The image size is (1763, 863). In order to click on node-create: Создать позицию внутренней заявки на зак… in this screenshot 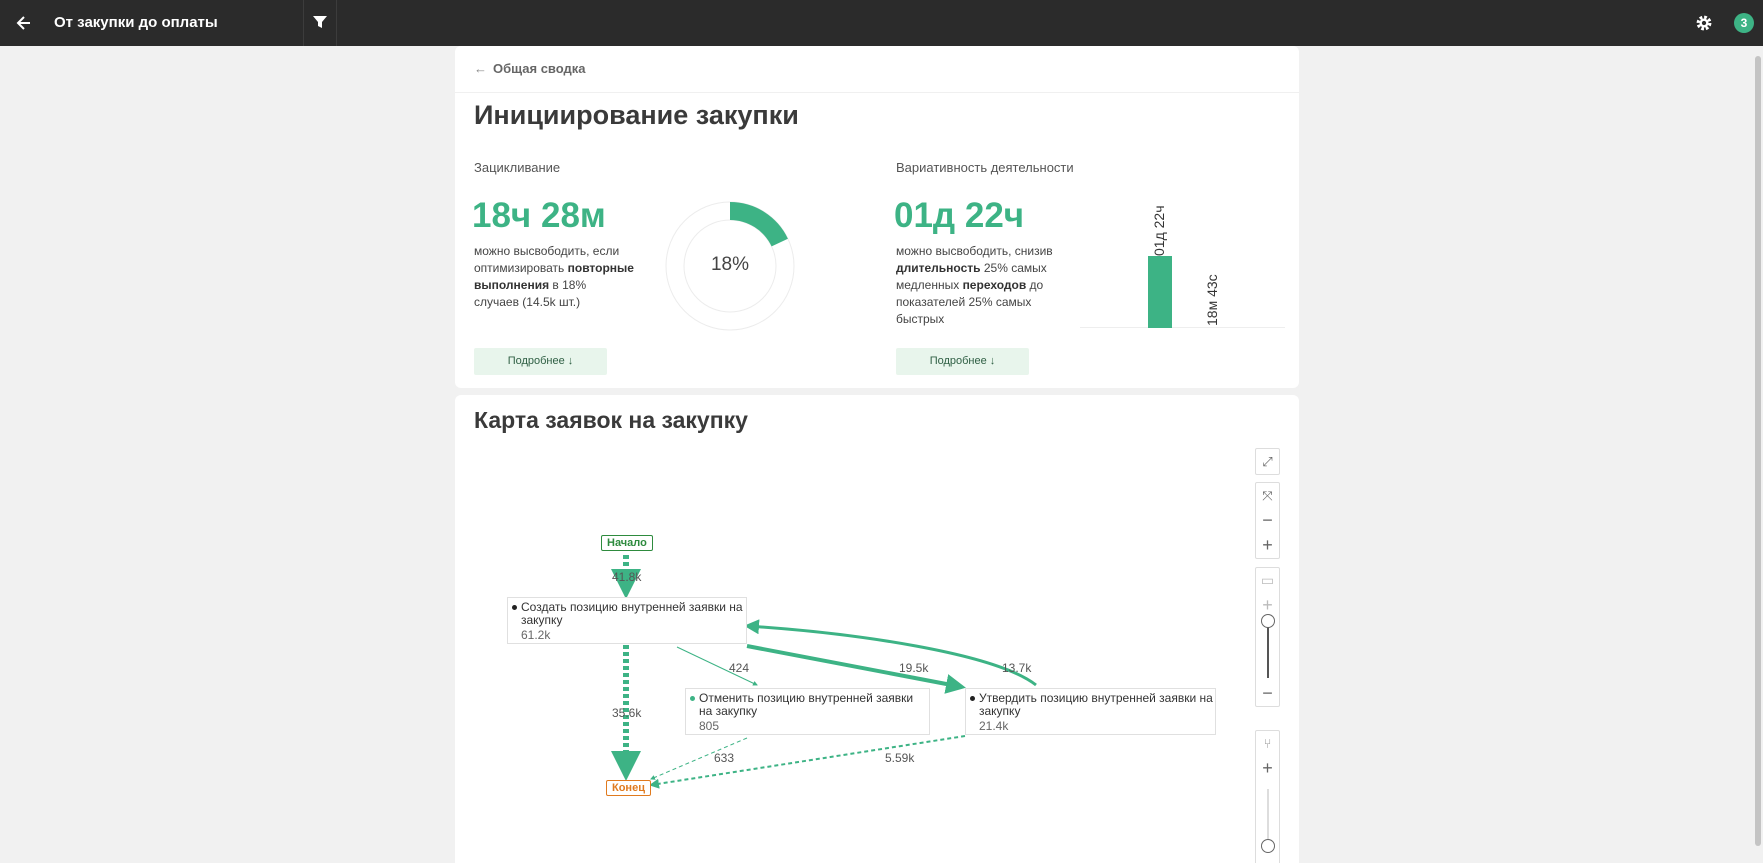, I will do `click(627, 620)`.